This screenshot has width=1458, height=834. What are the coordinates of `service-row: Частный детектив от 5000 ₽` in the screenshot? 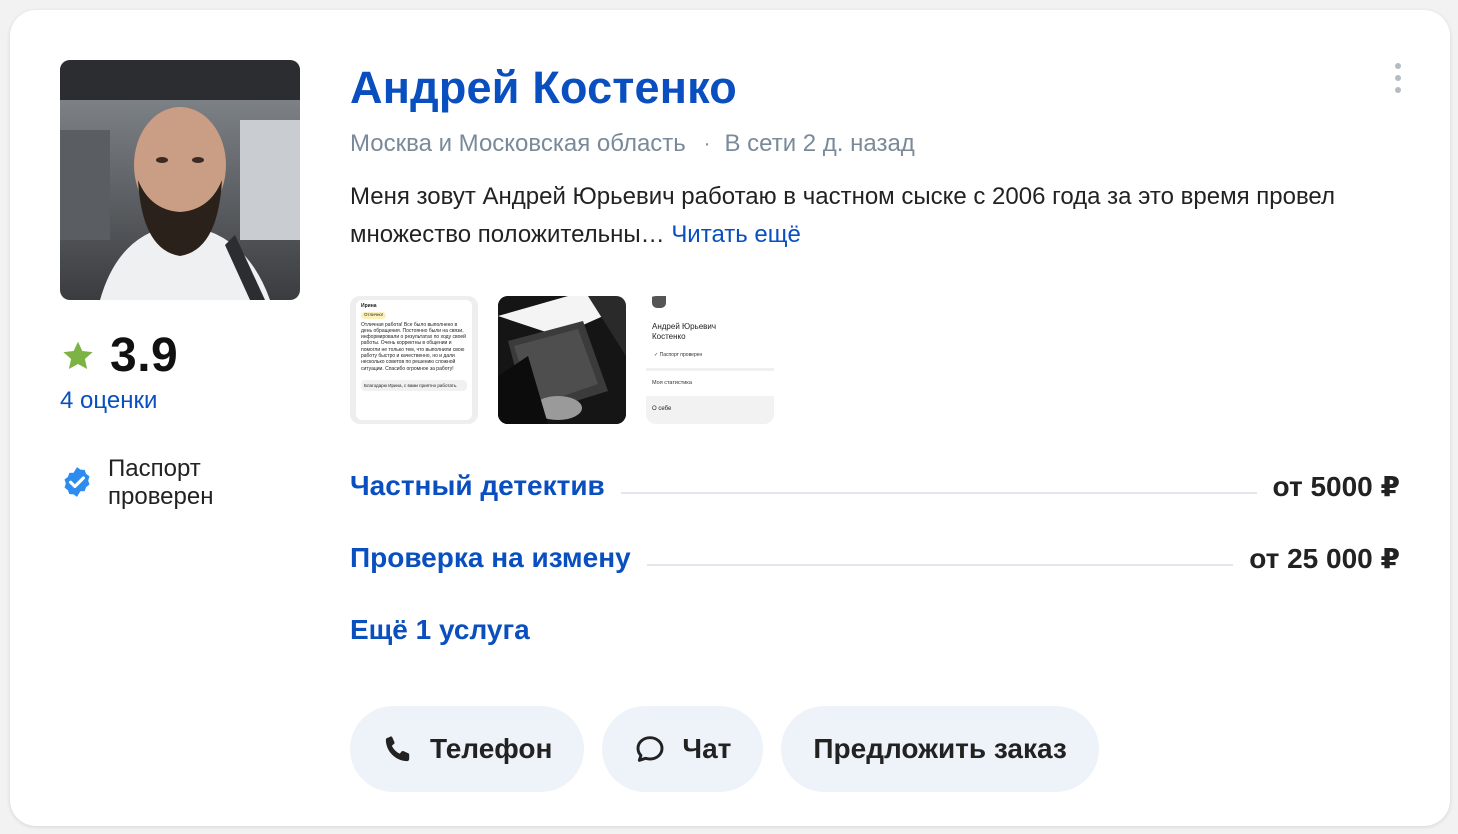 It's located at (875, 486).